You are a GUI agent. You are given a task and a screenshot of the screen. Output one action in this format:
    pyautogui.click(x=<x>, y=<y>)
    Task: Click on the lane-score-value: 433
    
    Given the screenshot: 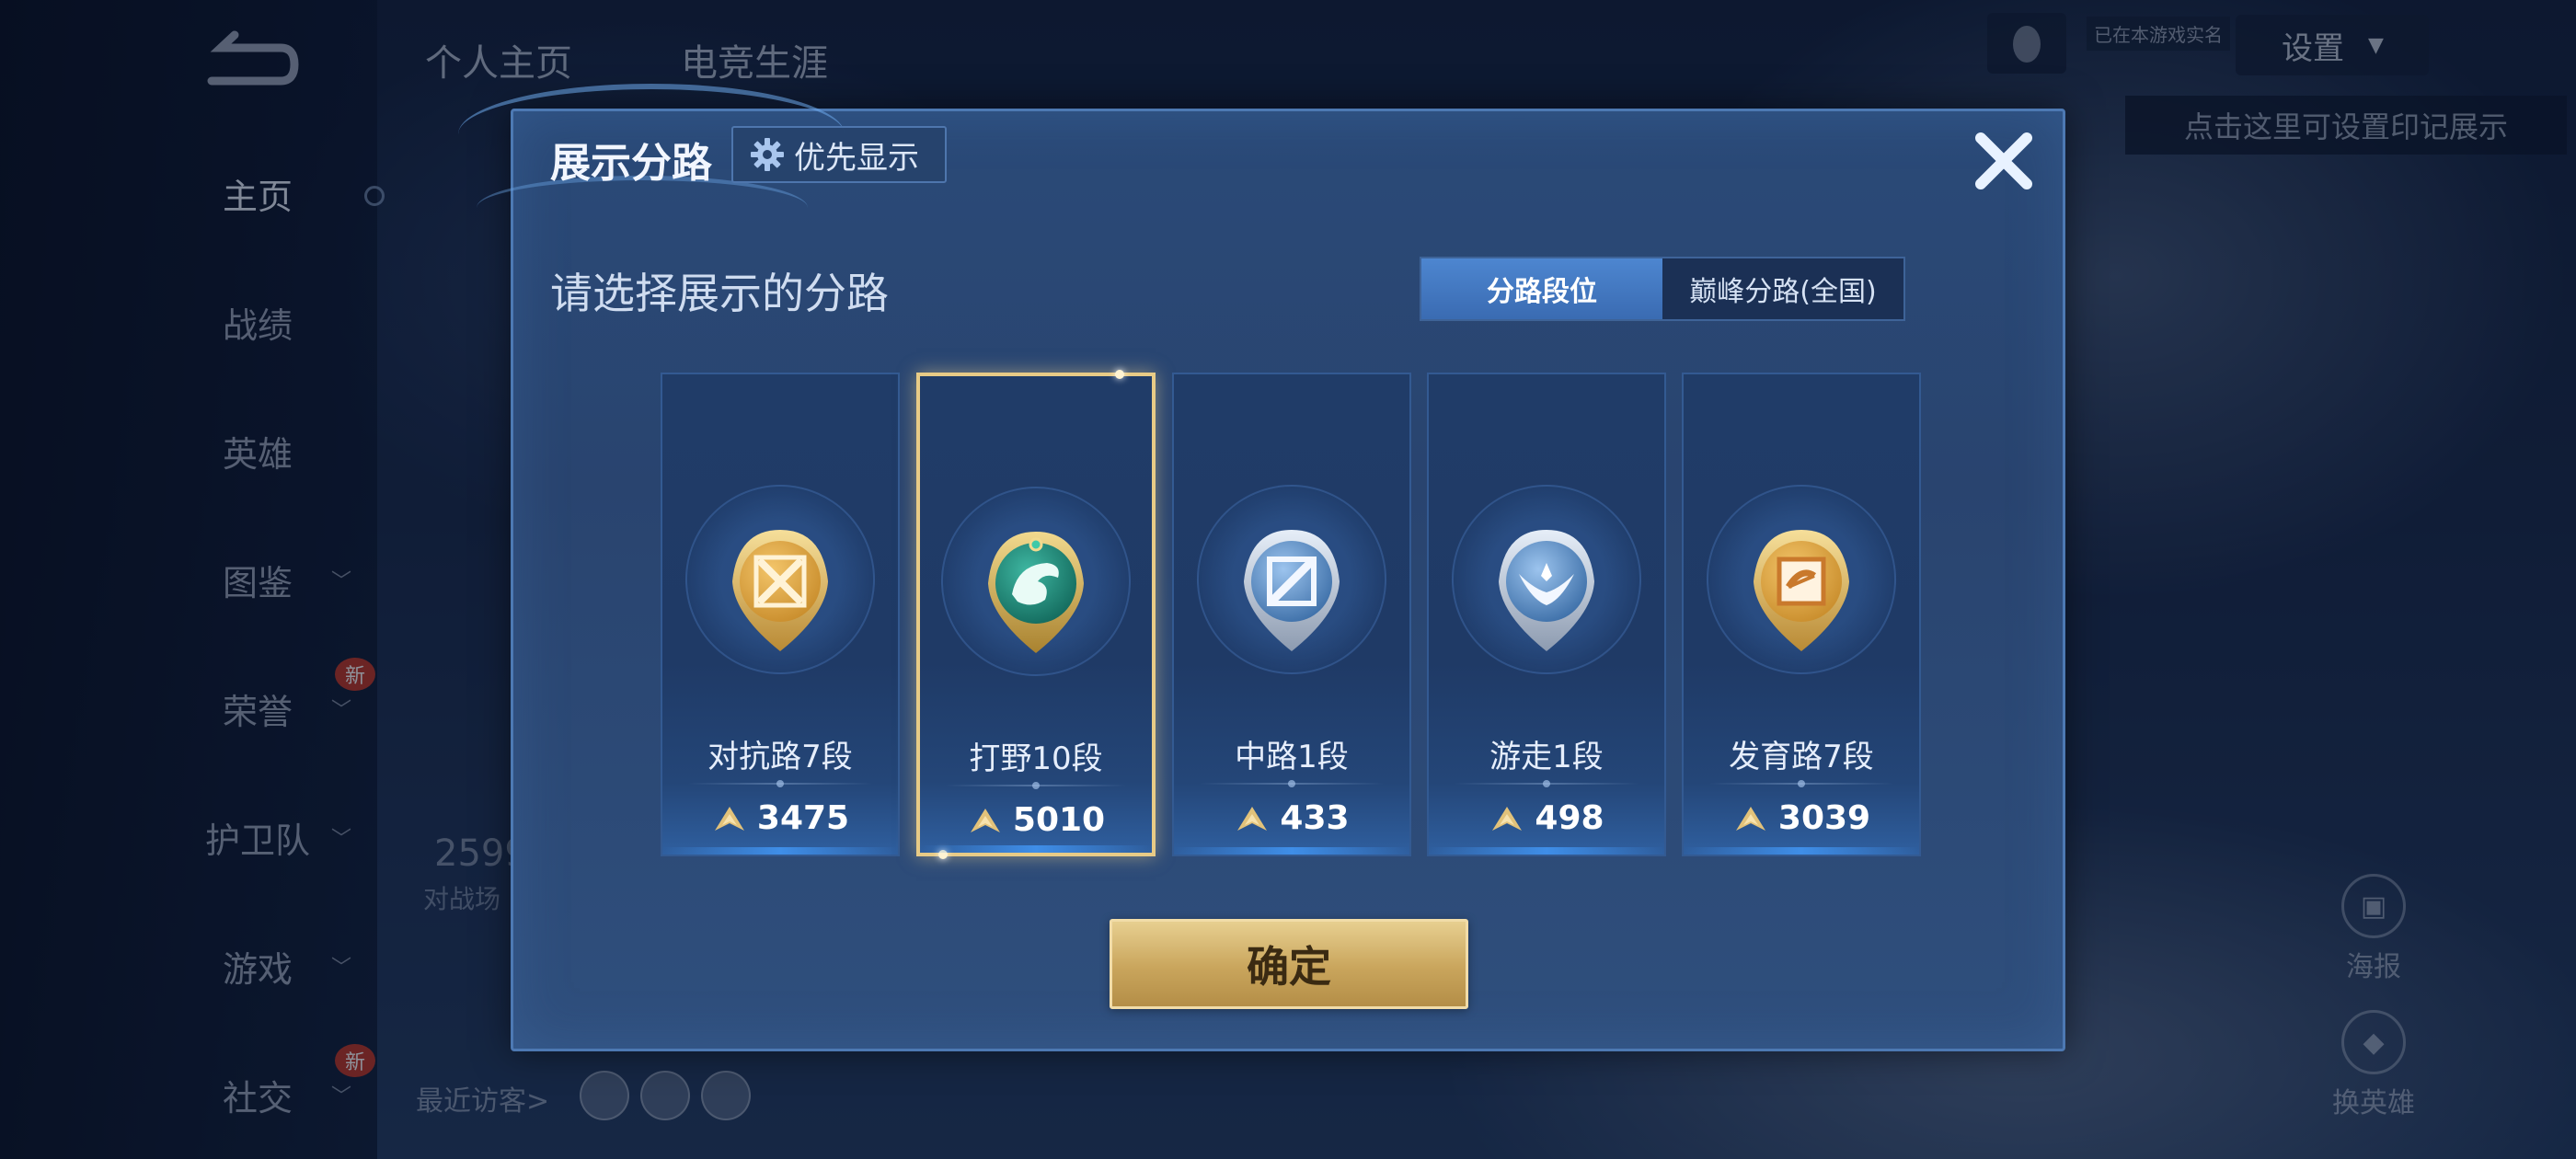 What is the action you would take?
    pyautogui.click(x=1315, y=818)
    